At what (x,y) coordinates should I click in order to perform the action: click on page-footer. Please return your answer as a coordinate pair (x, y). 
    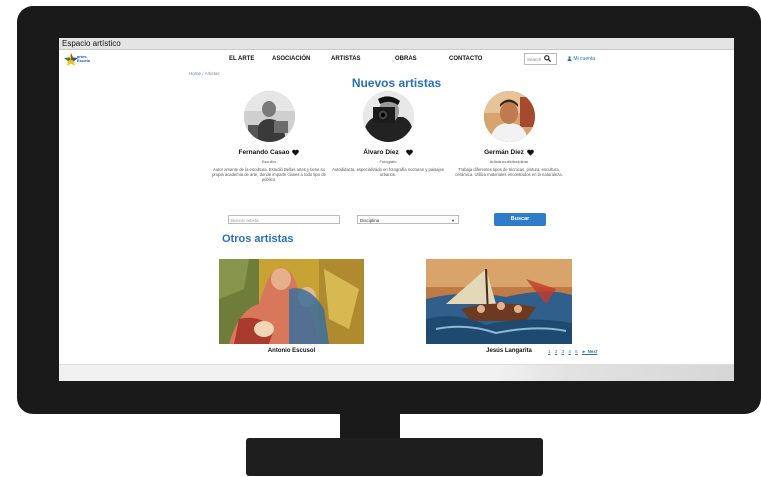
    Looking at the image, I should click on (396, 372).